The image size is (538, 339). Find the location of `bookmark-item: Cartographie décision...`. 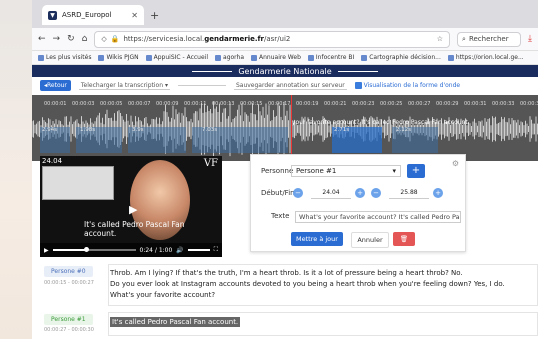

bookmark-item: Cartographie décision... is located at coordinates (401, 57).